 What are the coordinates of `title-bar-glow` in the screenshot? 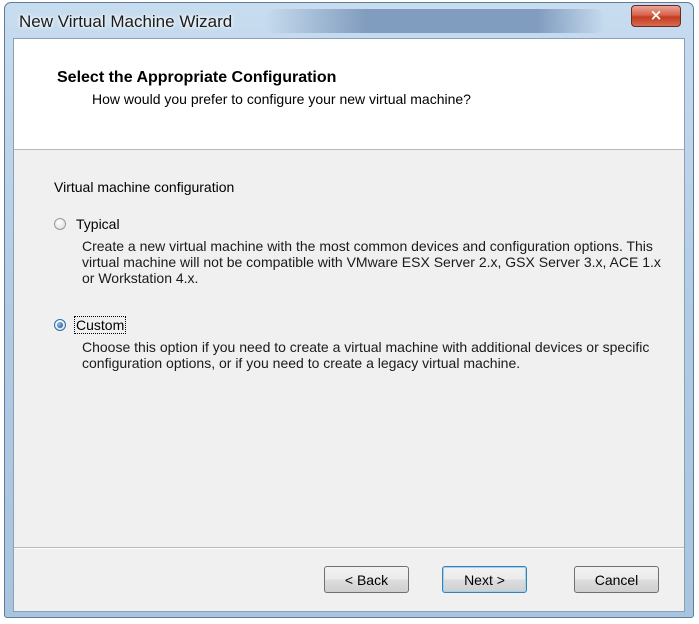 It's located at (435, 21).